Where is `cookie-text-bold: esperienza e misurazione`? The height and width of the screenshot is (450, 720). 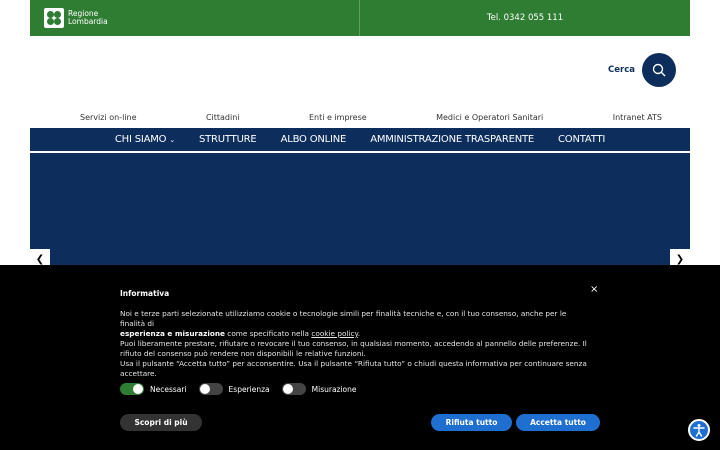
cookie-text-bold: esperienza e misurazione is located at coordinates (172, 333).